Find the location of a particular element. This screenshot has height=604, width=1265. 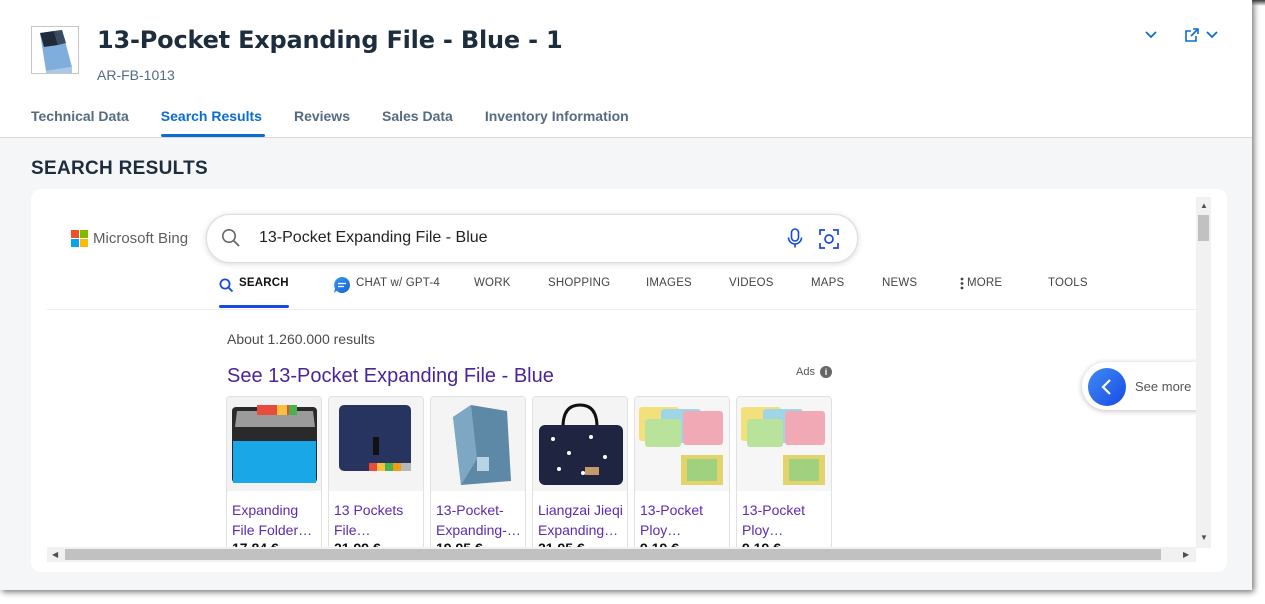

nav-more: MORE is located at coordinates (981, 292).